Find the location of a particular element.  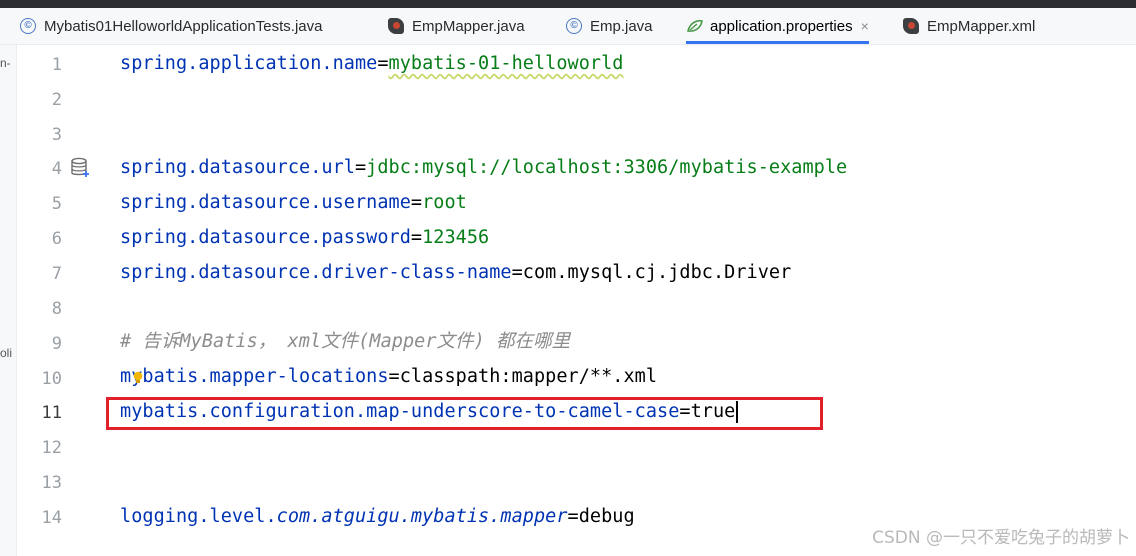

property-key: spring.datasource.password is located at coordinates (265, 237).